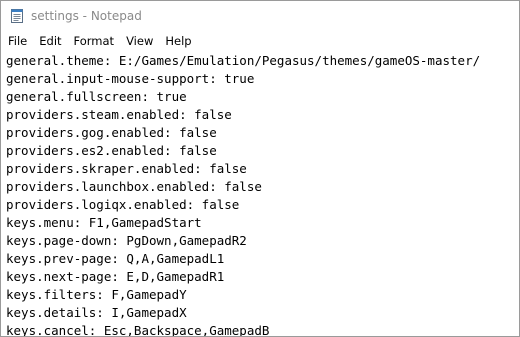  Describe the element at coordinates (17, 41) in the screenshot. I see `menu-file: File` at that location.